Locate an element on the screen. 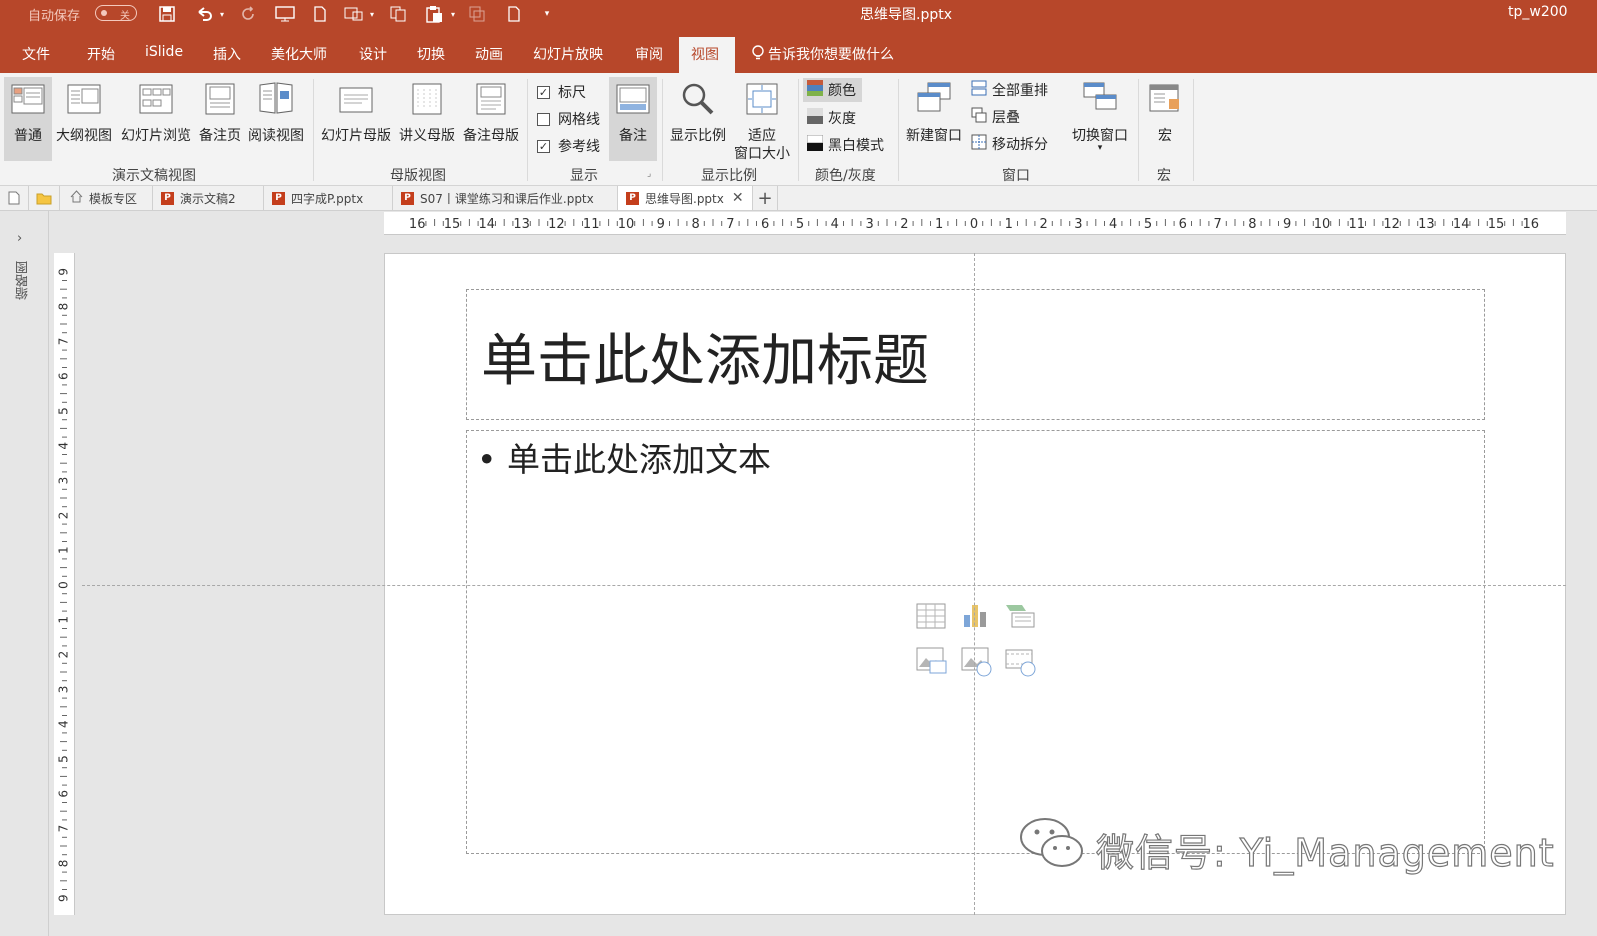 This screenshot has width=1597, height=936. save-icon is located at coordinates (167, 14).